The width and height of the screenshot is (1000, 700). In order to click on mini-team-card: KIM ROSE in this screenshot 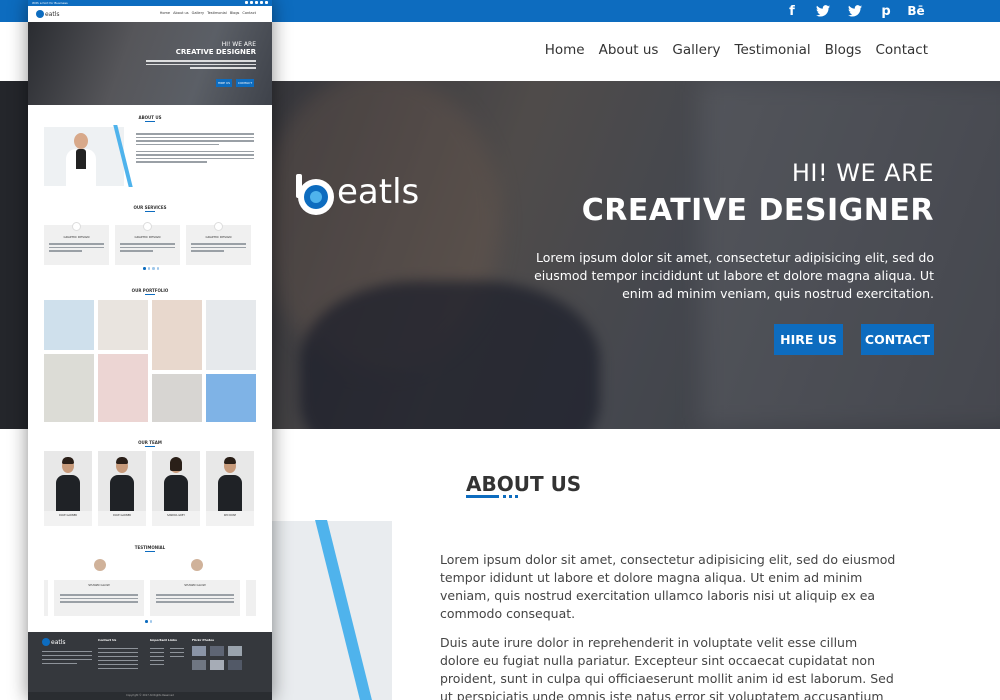, I will do `click(230, 488)`.